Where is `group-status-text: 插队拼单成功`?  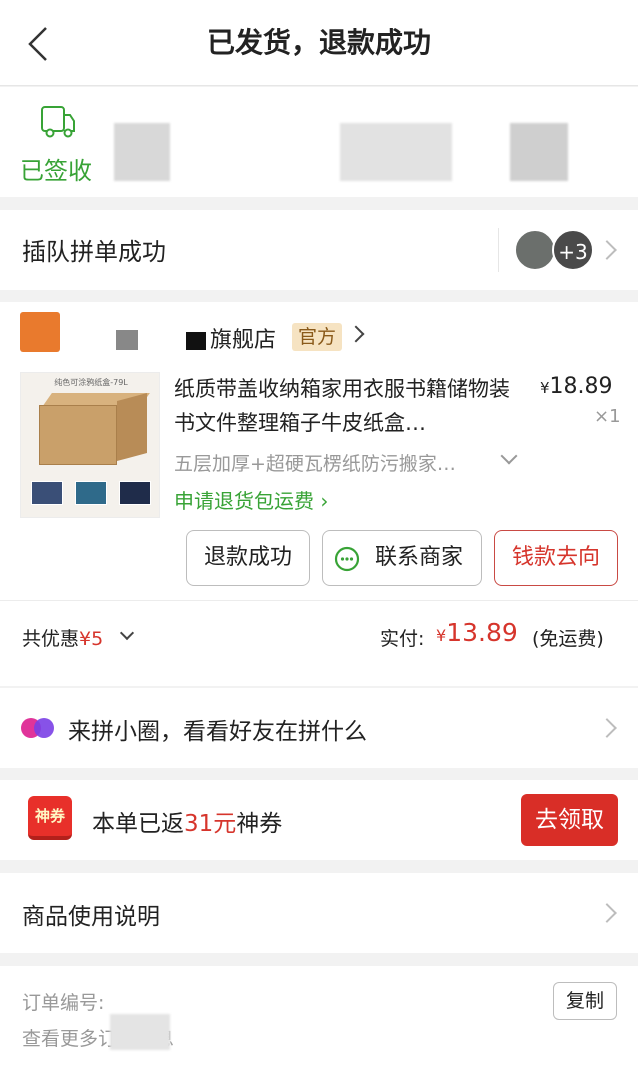 group-status-text: 插队拼单成功 is located at coordinates (94, 252).